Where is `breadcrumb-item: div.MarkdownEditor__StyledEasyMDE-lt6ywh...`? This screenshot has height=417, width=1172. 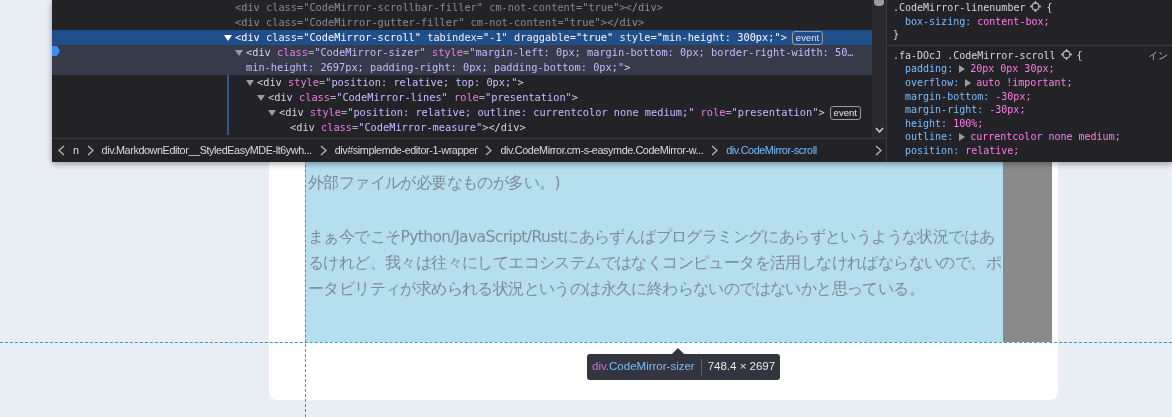 breadcrumb-item: div.MarkdownEditor__StyledEasyMDE-lt6ywh... is located at coordinates (206, 150).